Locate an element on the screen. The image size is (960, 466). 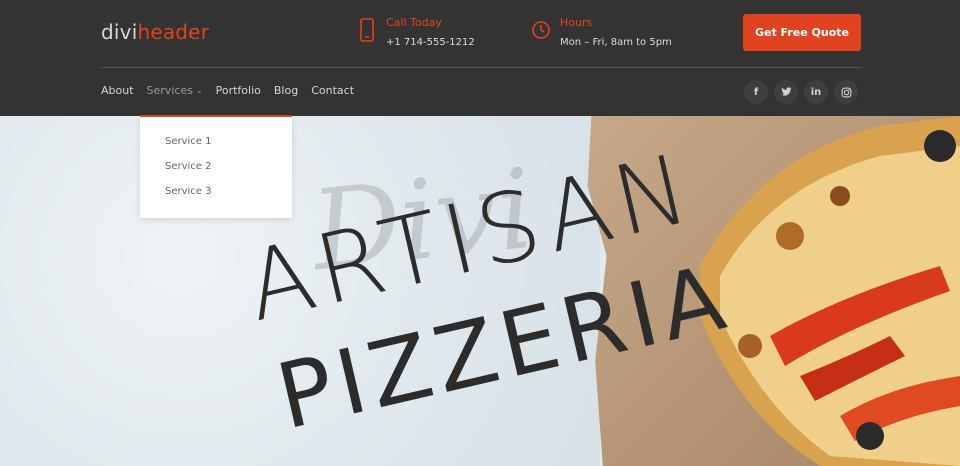
social-links: f in is located at coordinates (804, 92).